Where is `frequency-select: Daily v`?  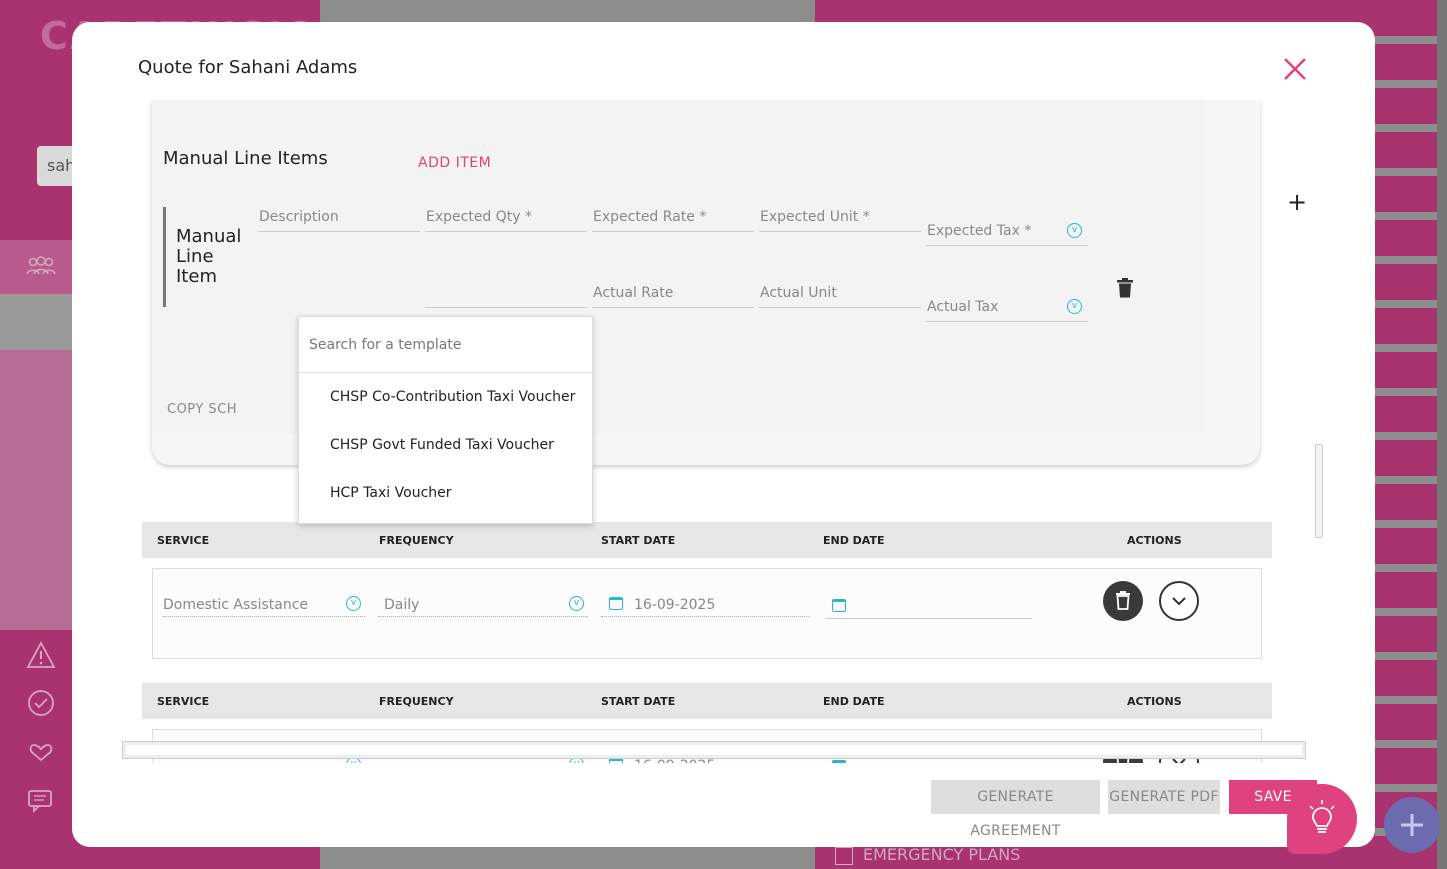
frequency-select: Daily v is located at coordinates (483, 604).